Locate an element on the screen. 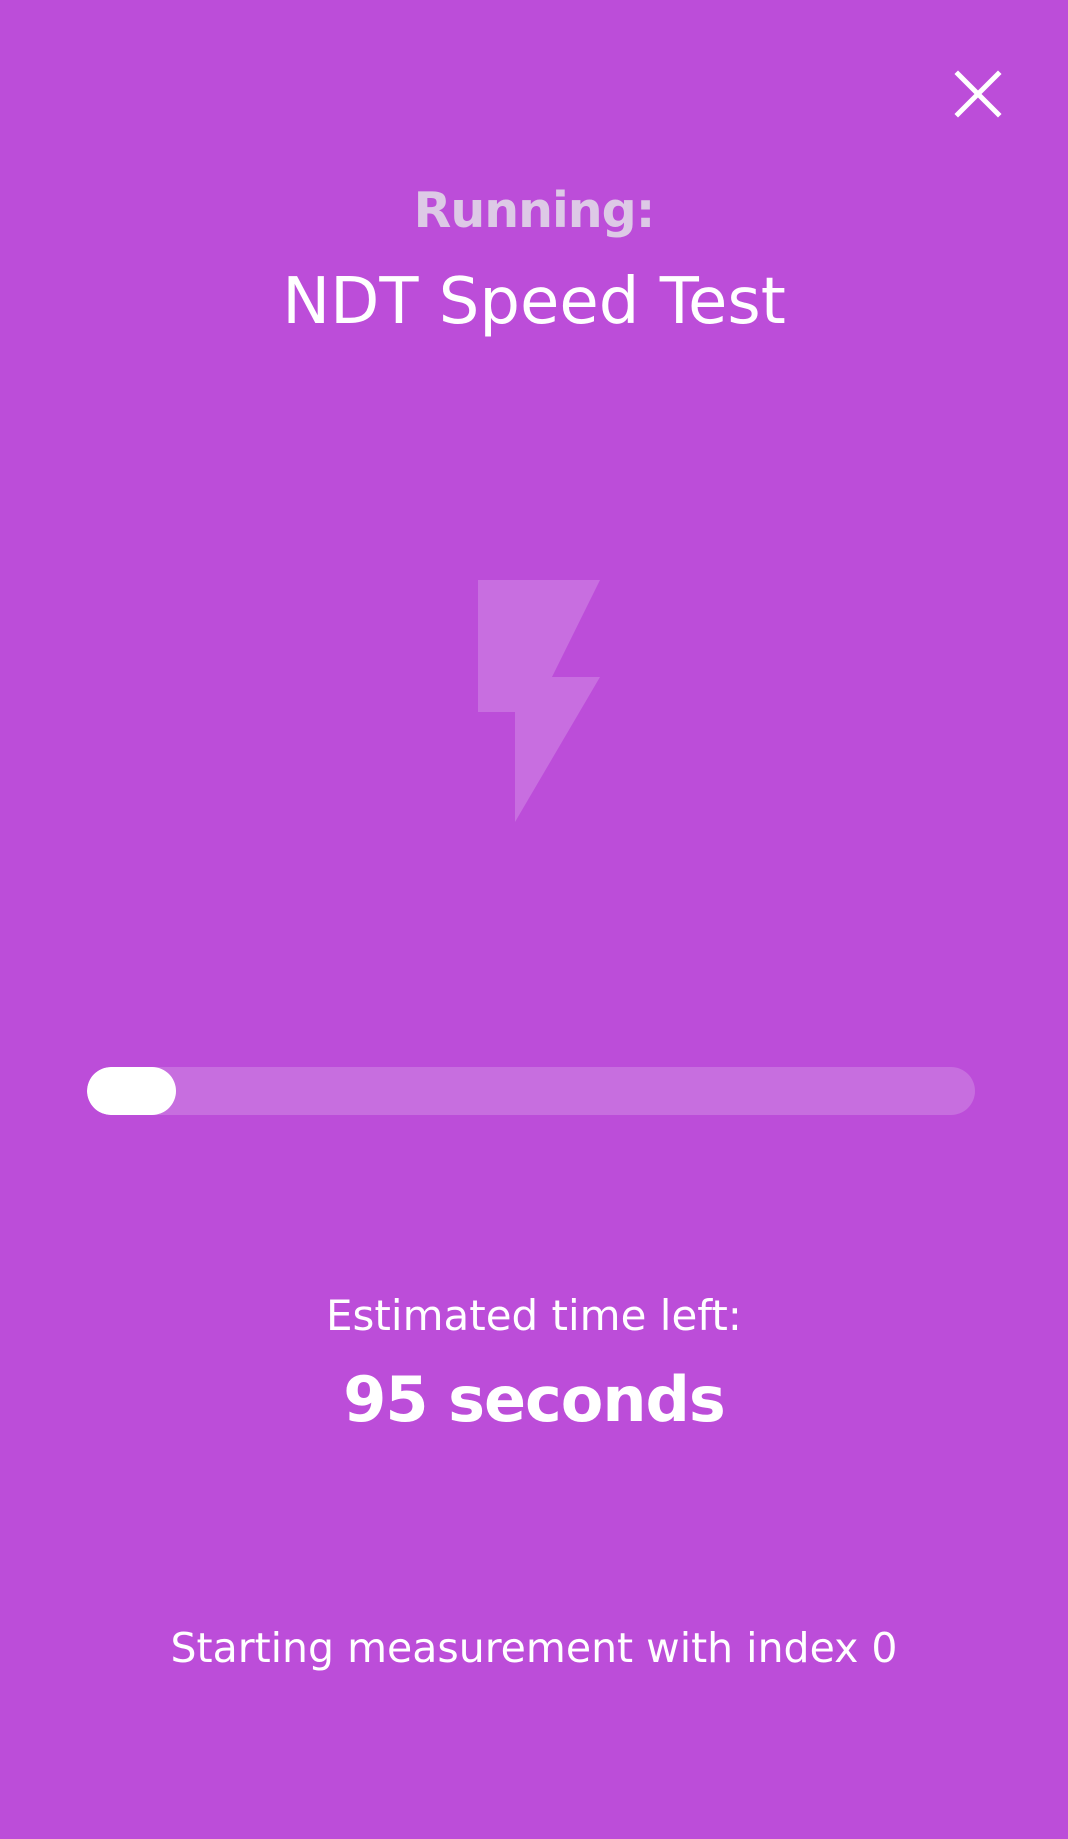  close-icon is located at coordinates (978, 94).